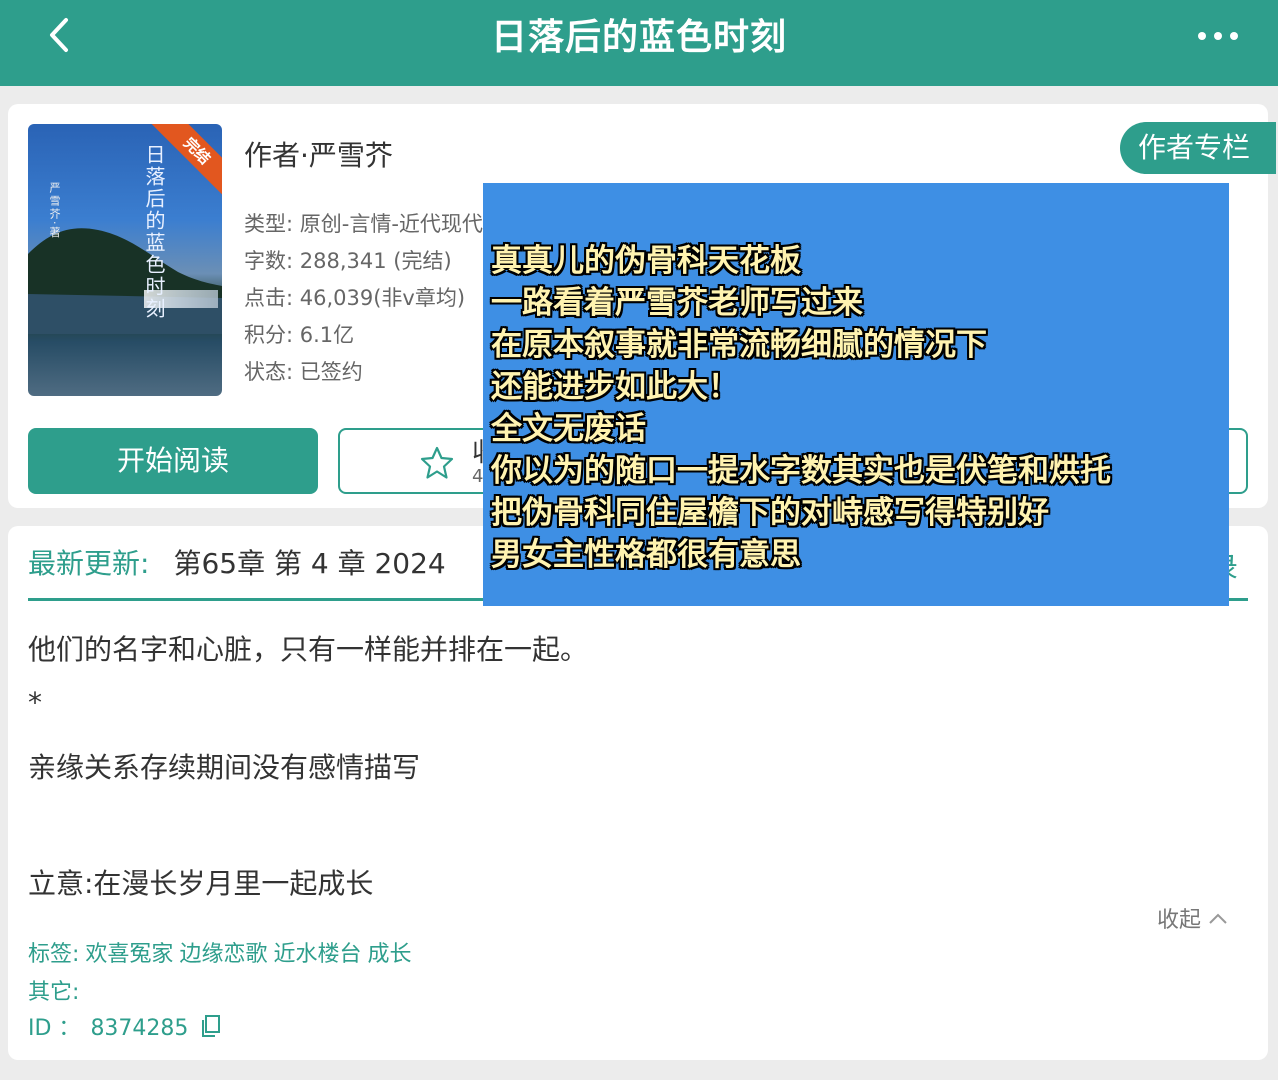  Describe the element at coordinates (54, 211) in the screenshot. I see `cover-author: 严雪芥·著` at that location.